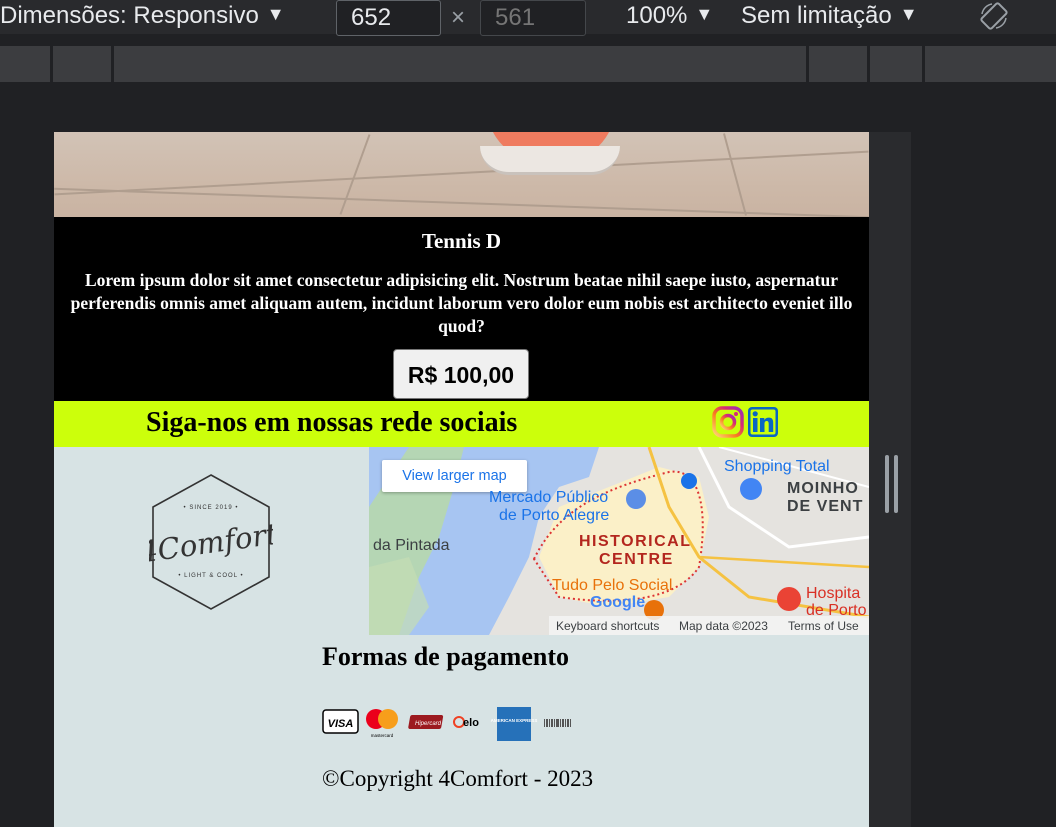 This screenshot has height=827, width=1056. I want to click on resize-handle, so click(892, 485).